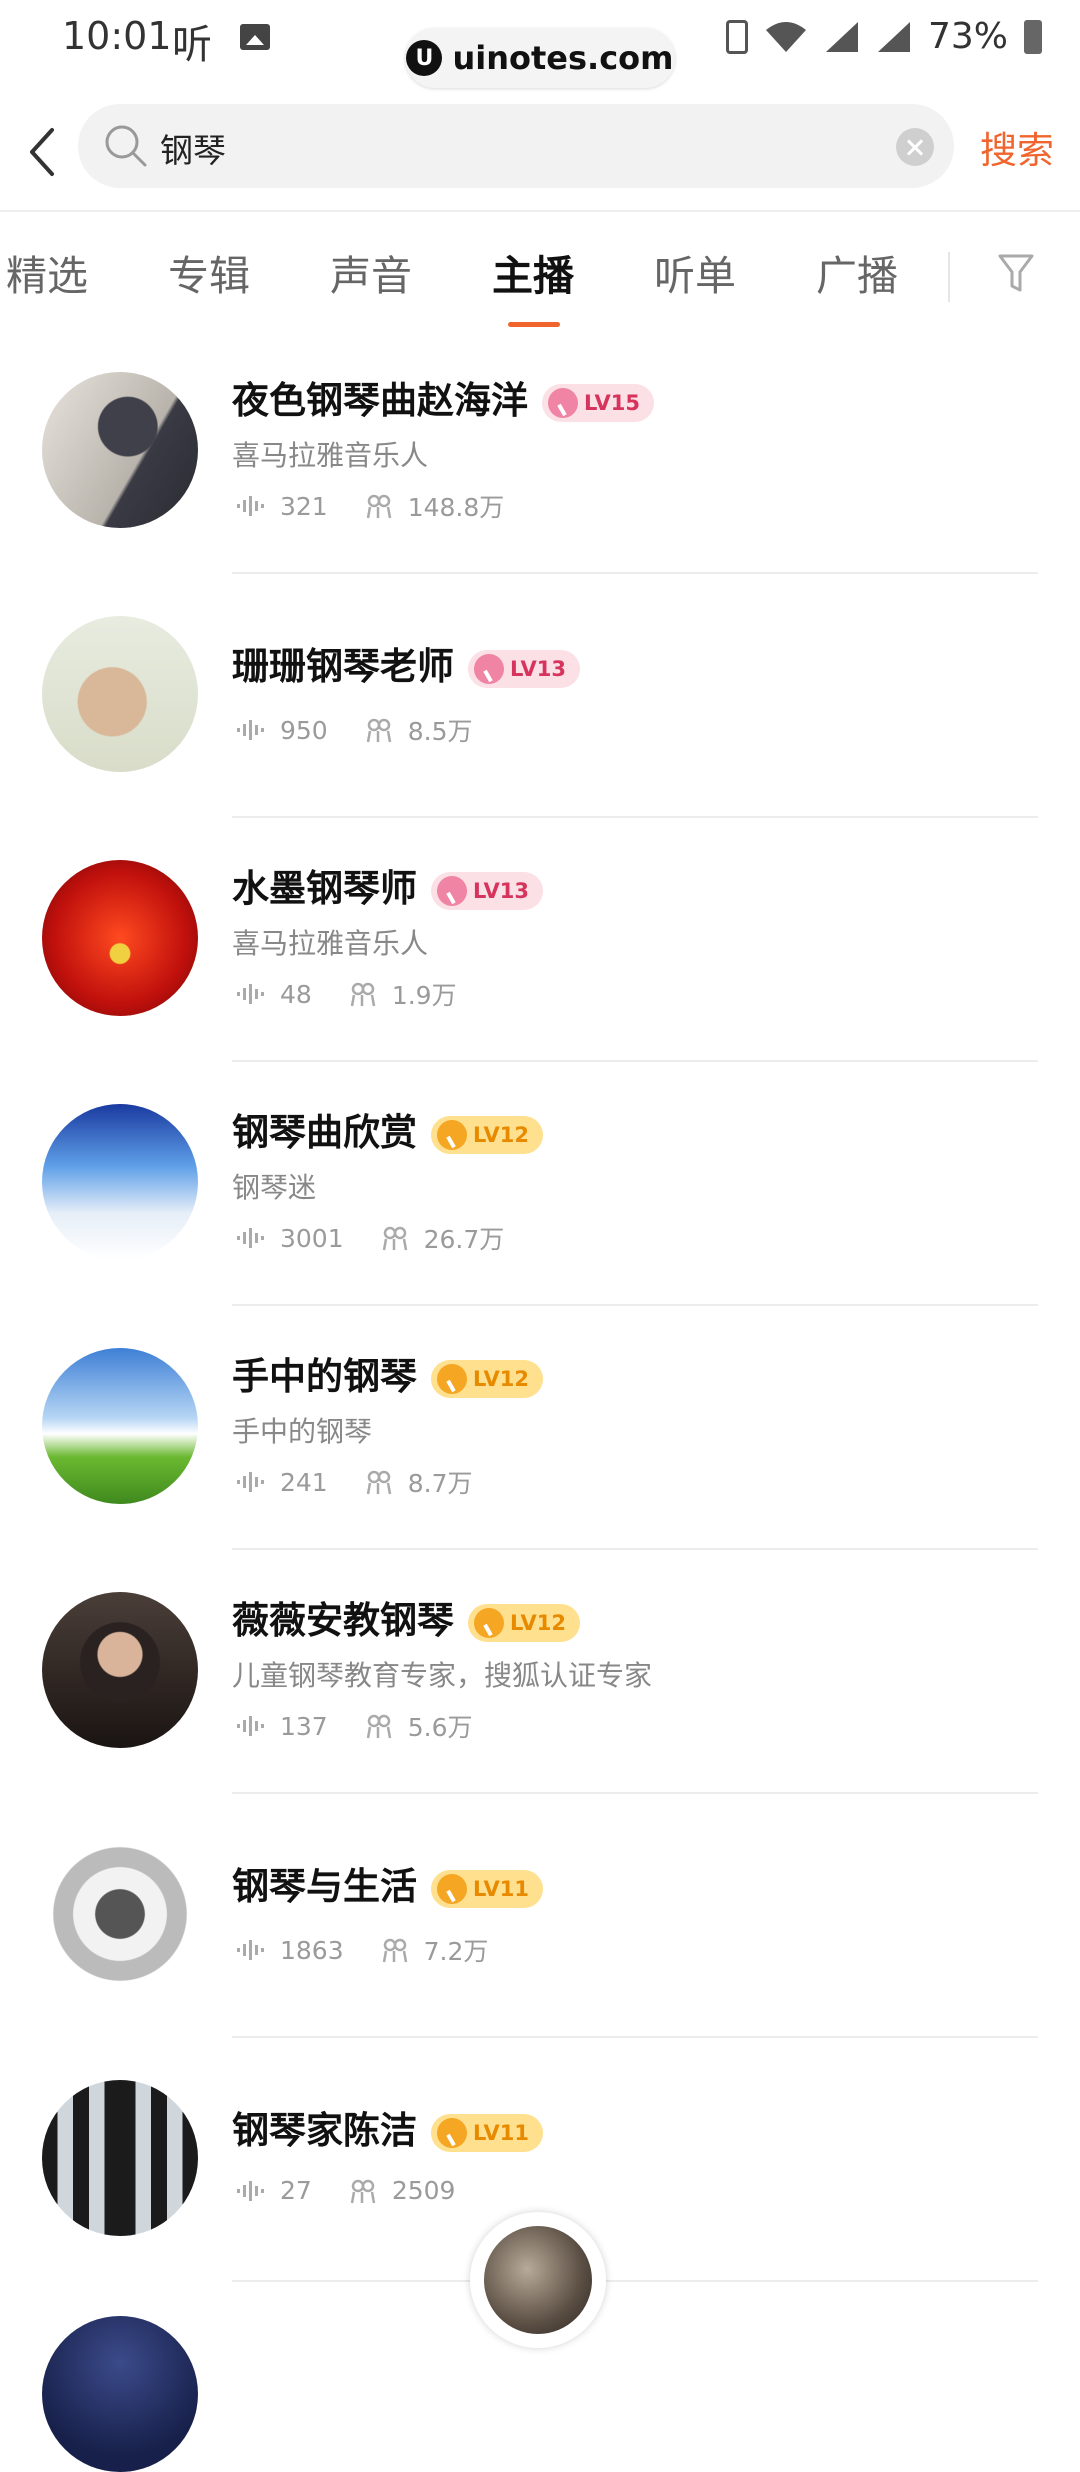 The width and height of the screenshot is (1080, 2472). Describe the element at coordinates (42, 152) in the screenshot. I see `back-arrow-icon` at that location.